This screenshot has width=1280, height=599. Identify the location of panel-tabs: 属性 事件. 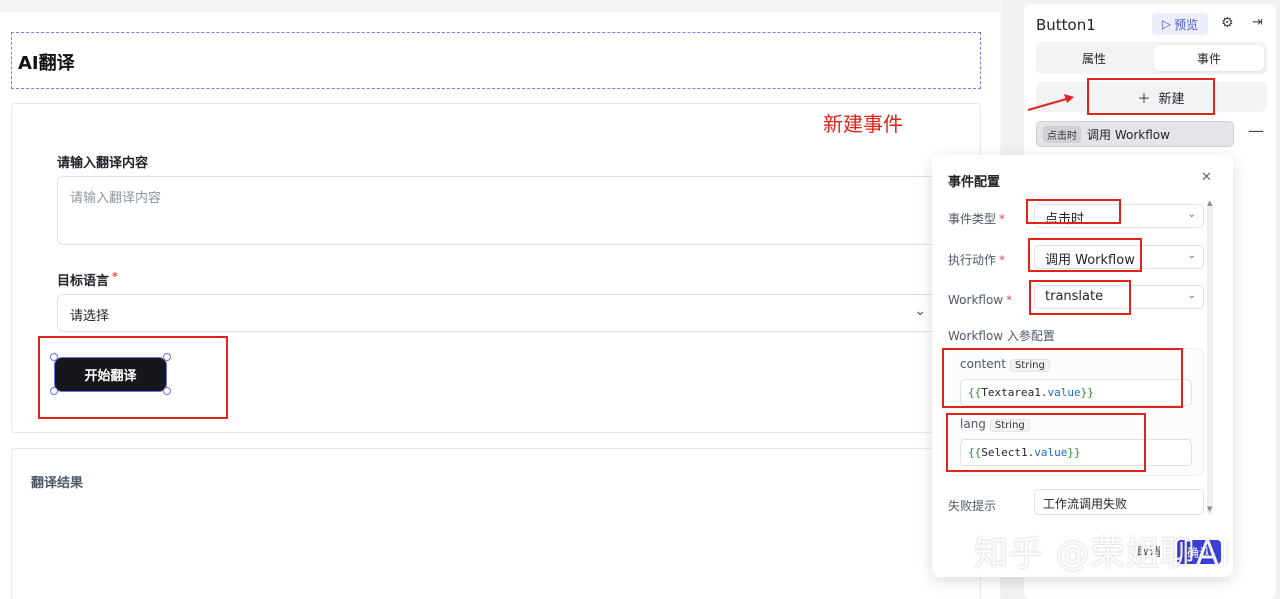
(1151, 58).